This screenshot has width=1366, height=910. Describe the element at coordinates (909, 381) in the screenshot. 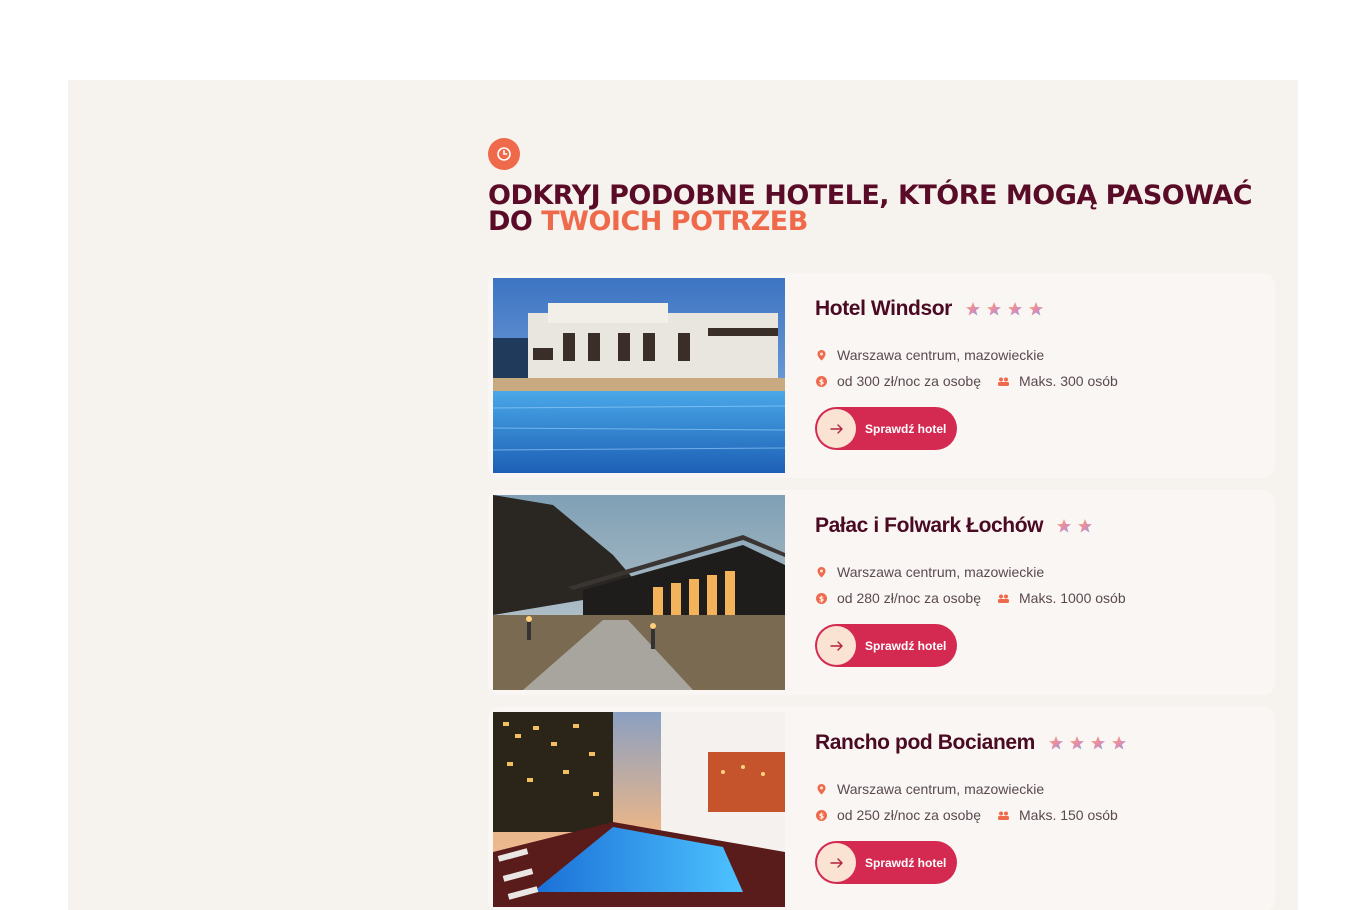

I see `price-text: od 300 zł/noc za osobę` at that location.